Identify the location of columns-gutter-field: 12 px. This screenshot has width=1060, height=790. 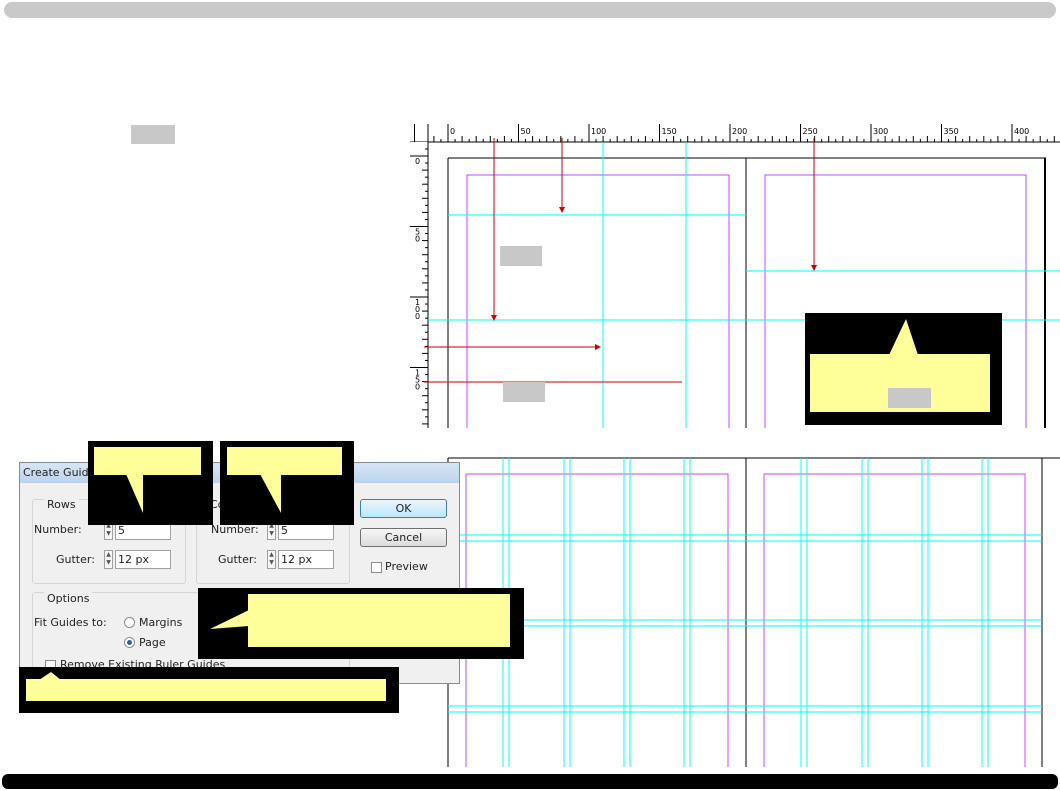
(306, 559).